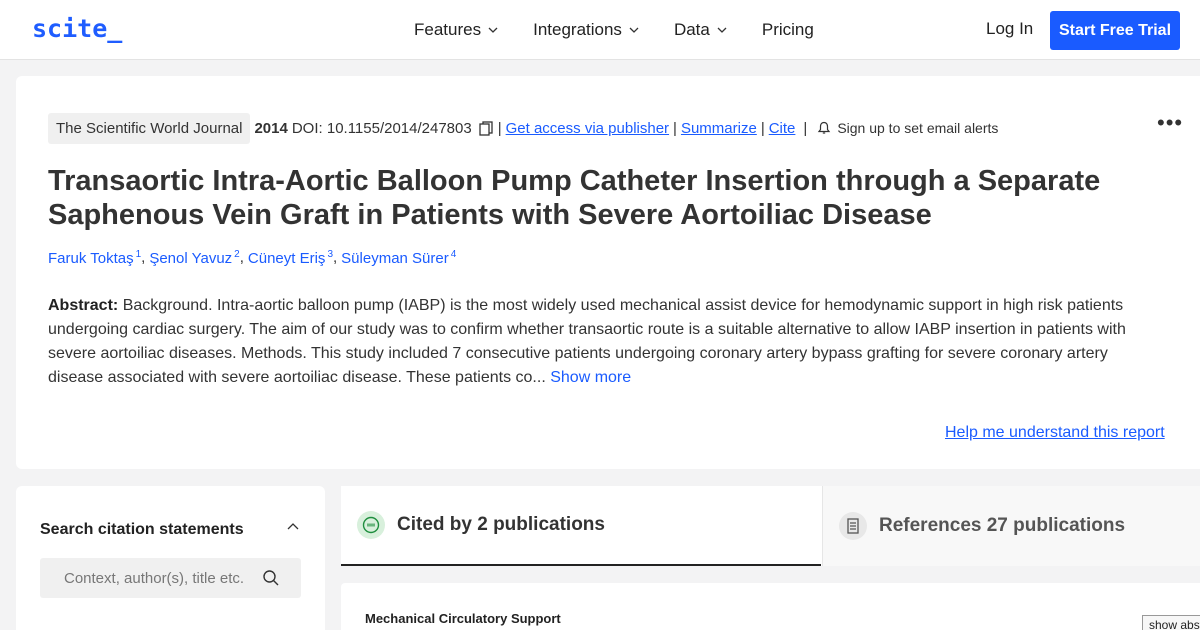 This screenshot has width=1200, height=630. What do you see at coordinates (782, 128) in the screenshot?
I see `cite-link: Cite` at bounding box center [782, 128].